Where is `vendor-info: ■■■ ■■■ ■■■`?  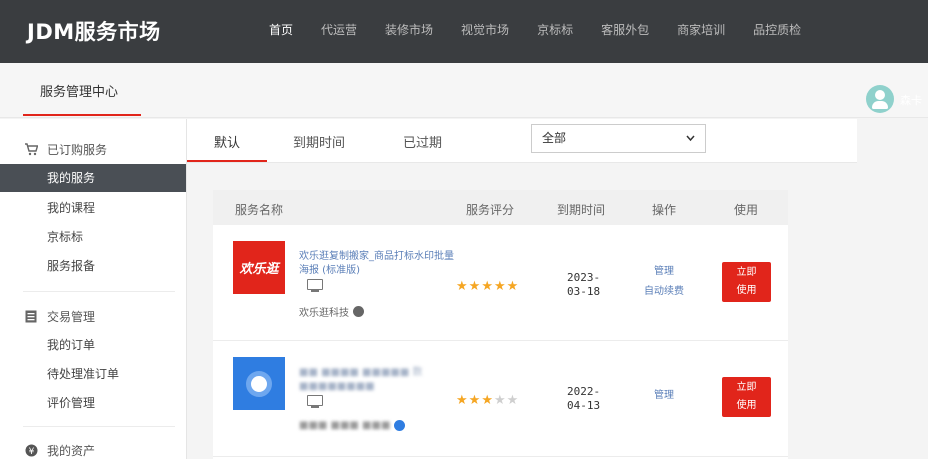 vendor-info: ■■■ ■■■ ■■■ is located at coordinates (352, 425).